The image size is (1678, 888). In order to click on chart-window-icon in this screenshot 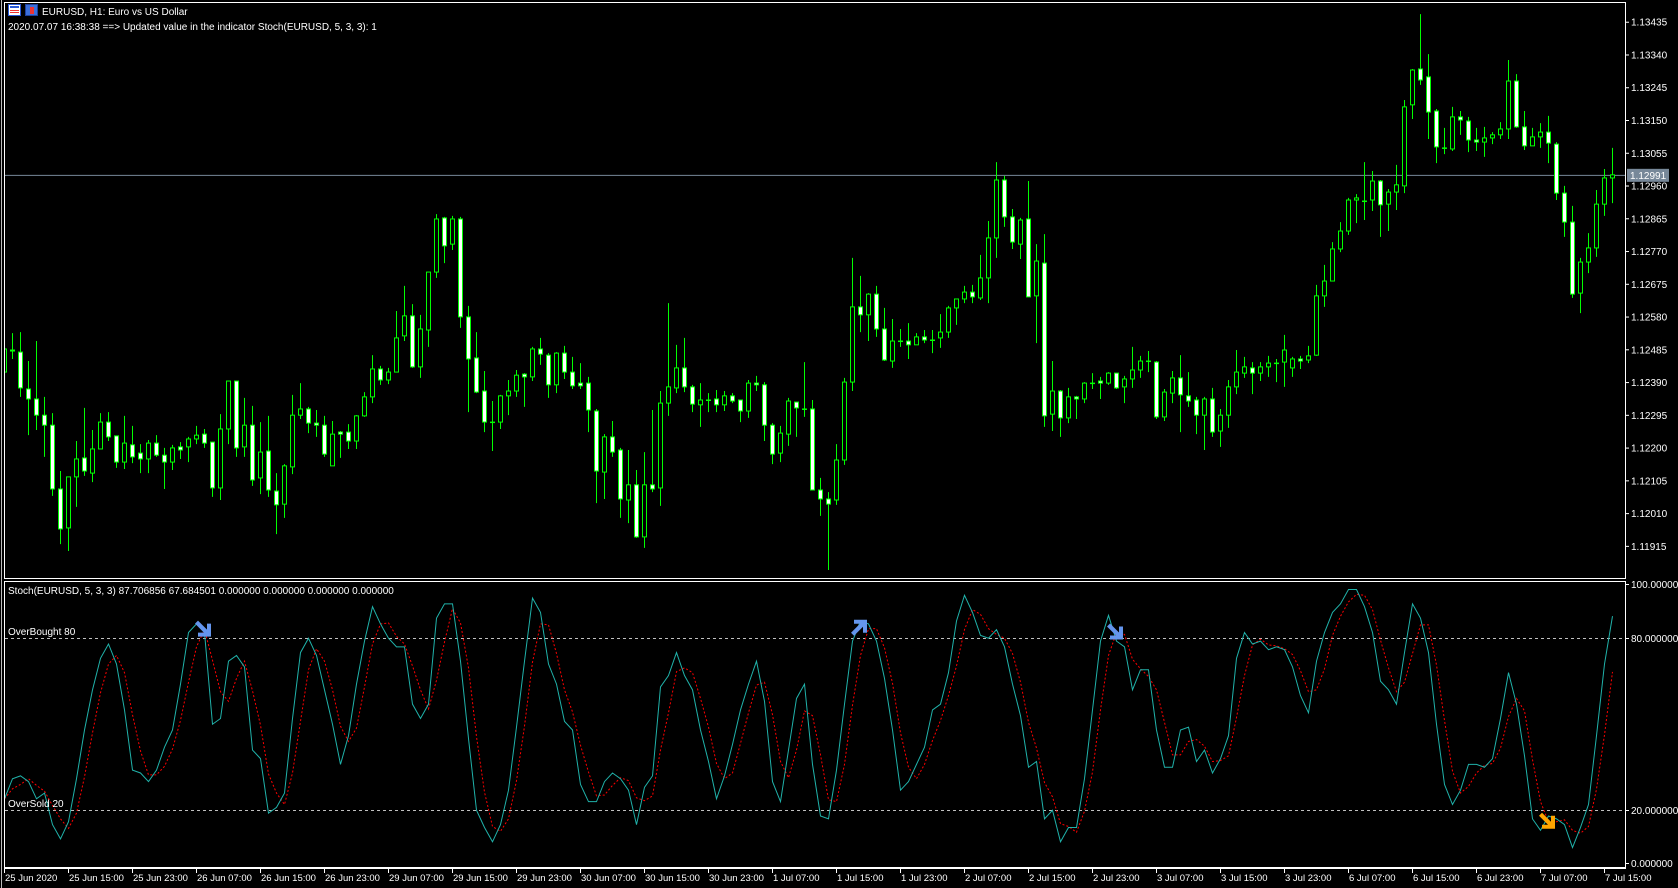, I will do `click(14, 10)`.